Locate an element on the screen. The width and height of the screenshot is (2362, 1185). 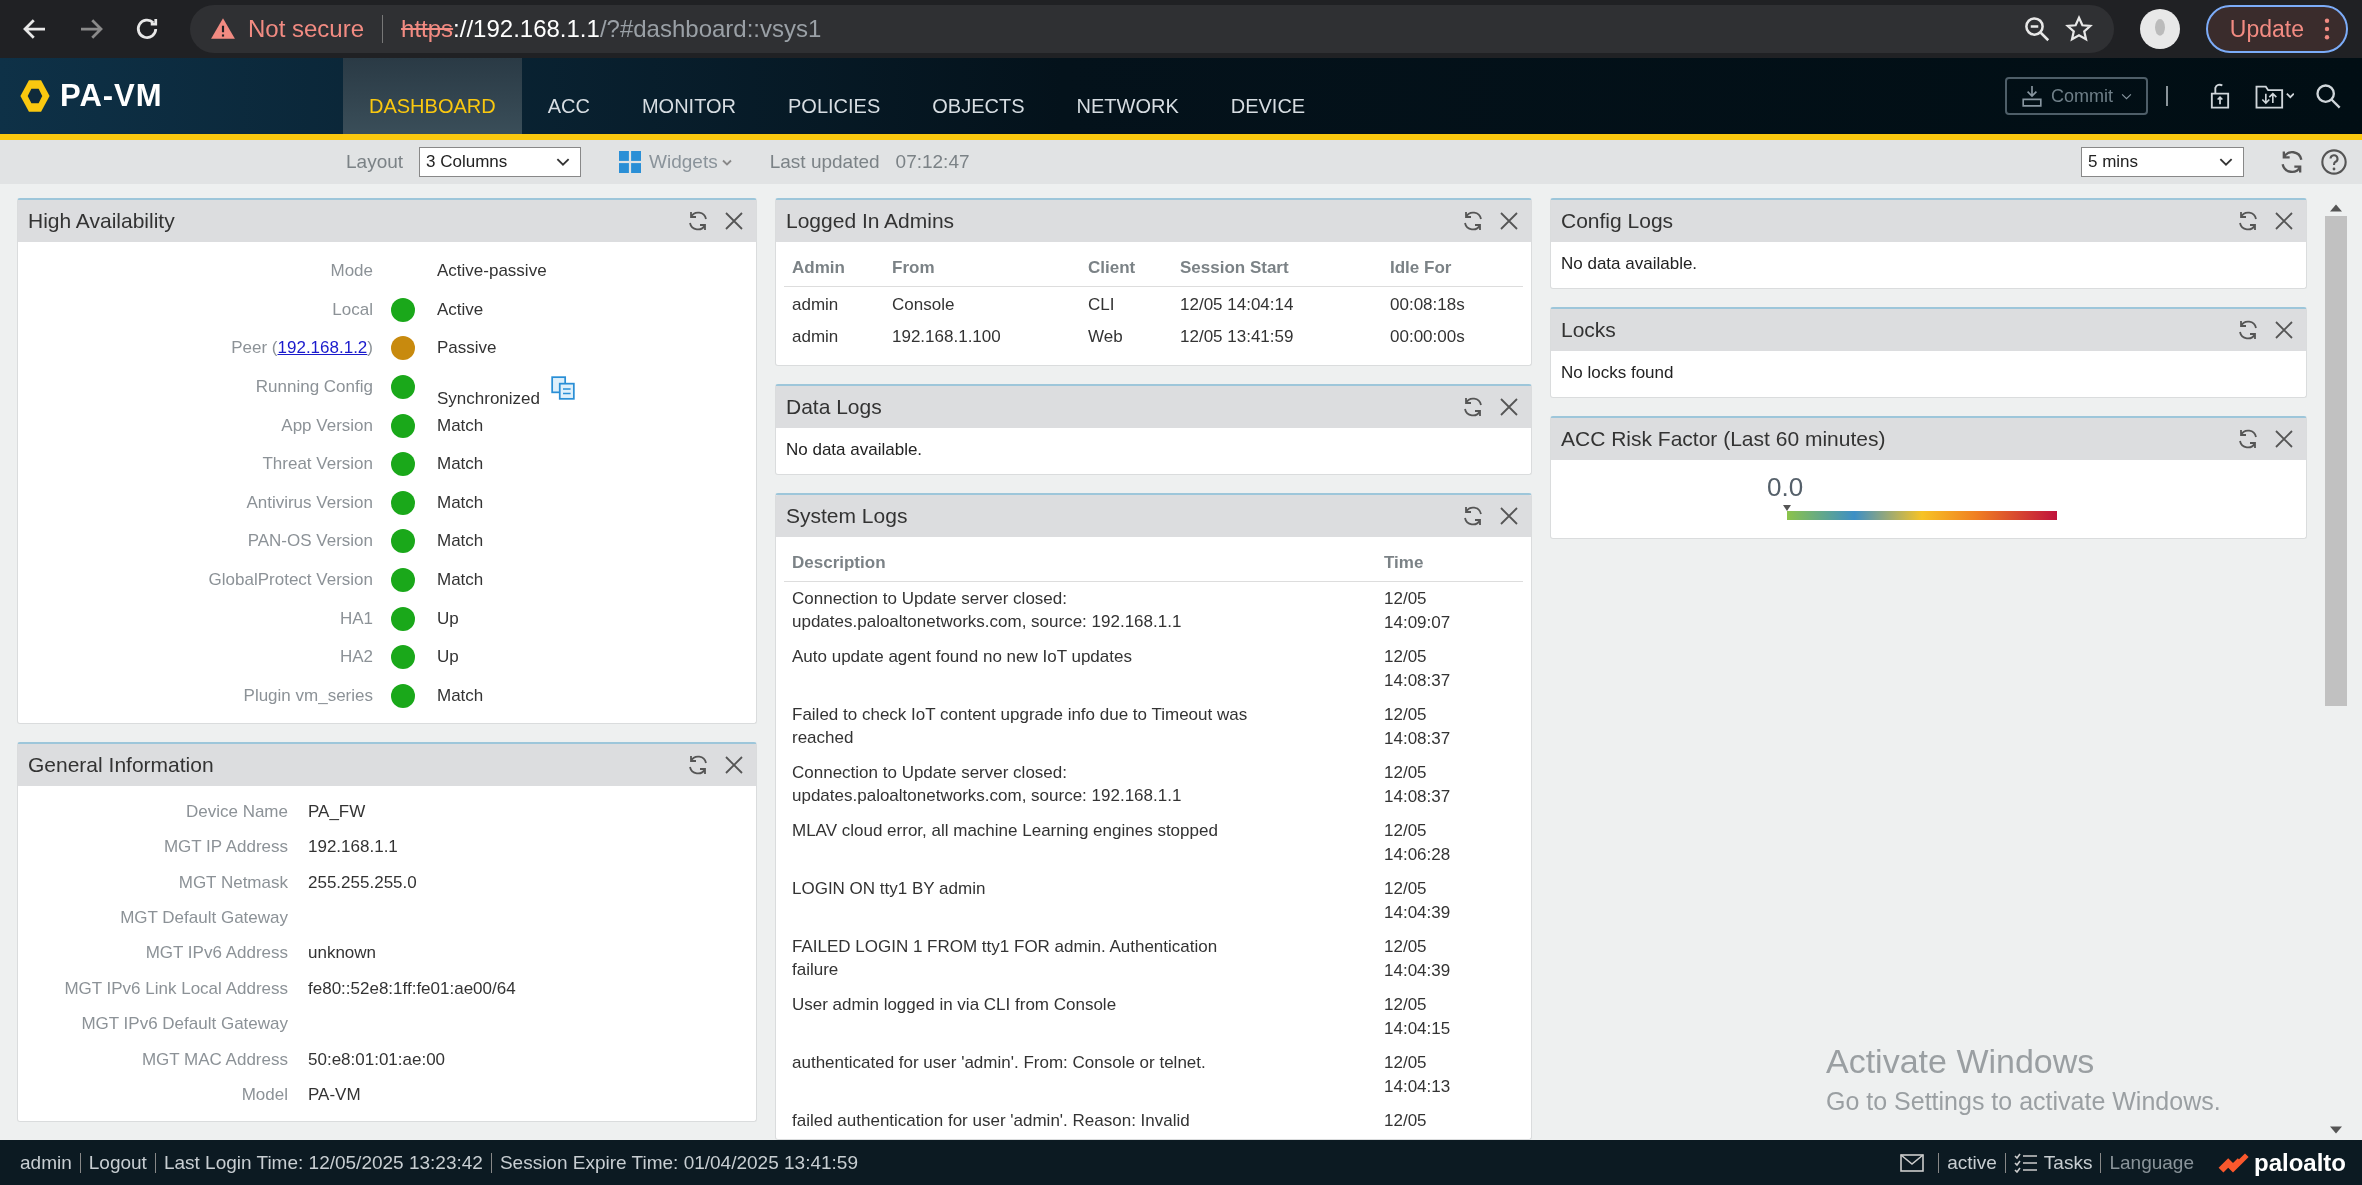
nav-tab: POLICIES is located at coordinates (834, 96).